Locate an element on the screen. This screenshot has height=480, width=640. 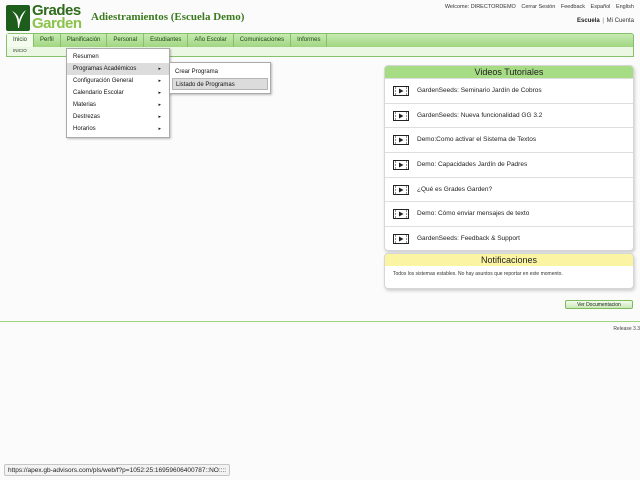
dropdown-item-programas-academicos: Programas Académicos ▸ is located at coordinates (118, 69).